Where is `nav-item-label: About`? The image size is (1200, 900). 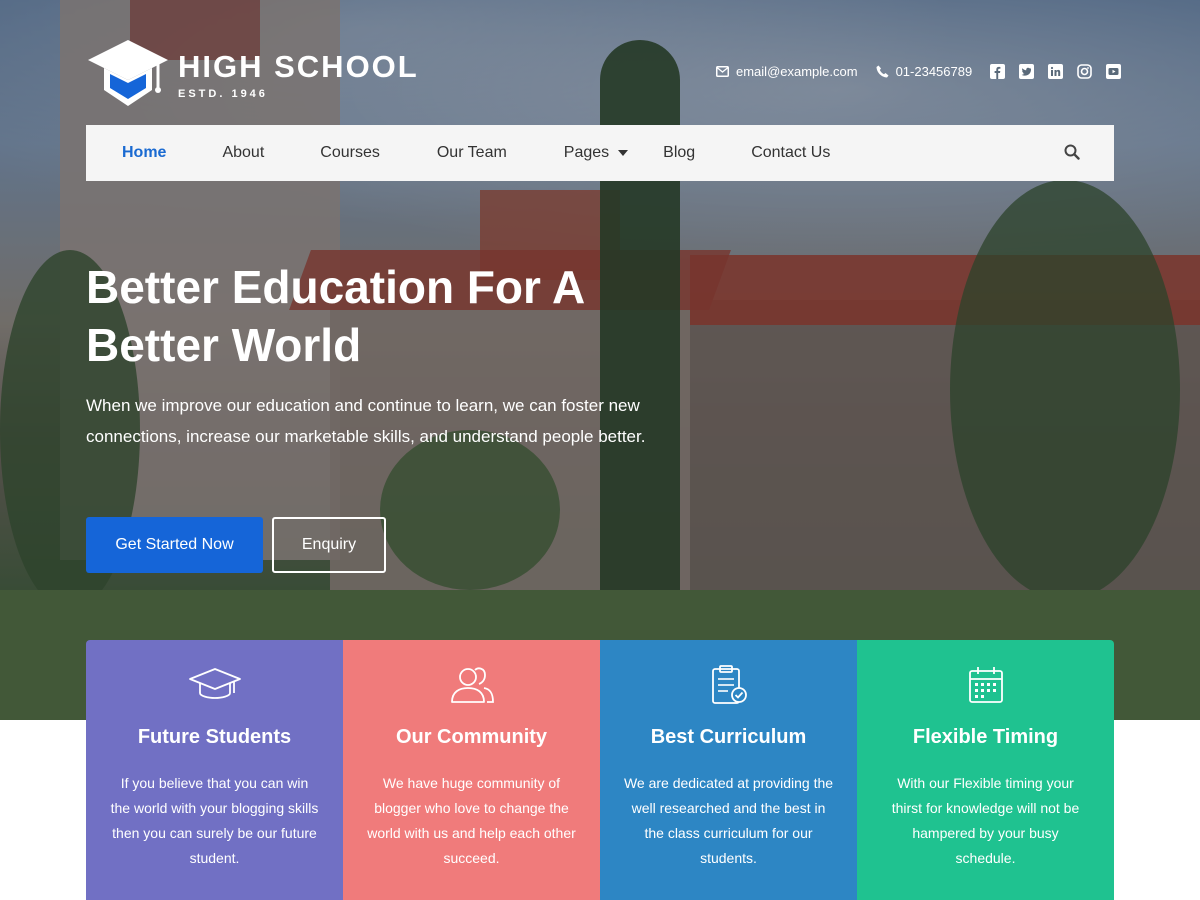
nav-item-label: About is located at coordinates (243, 152).